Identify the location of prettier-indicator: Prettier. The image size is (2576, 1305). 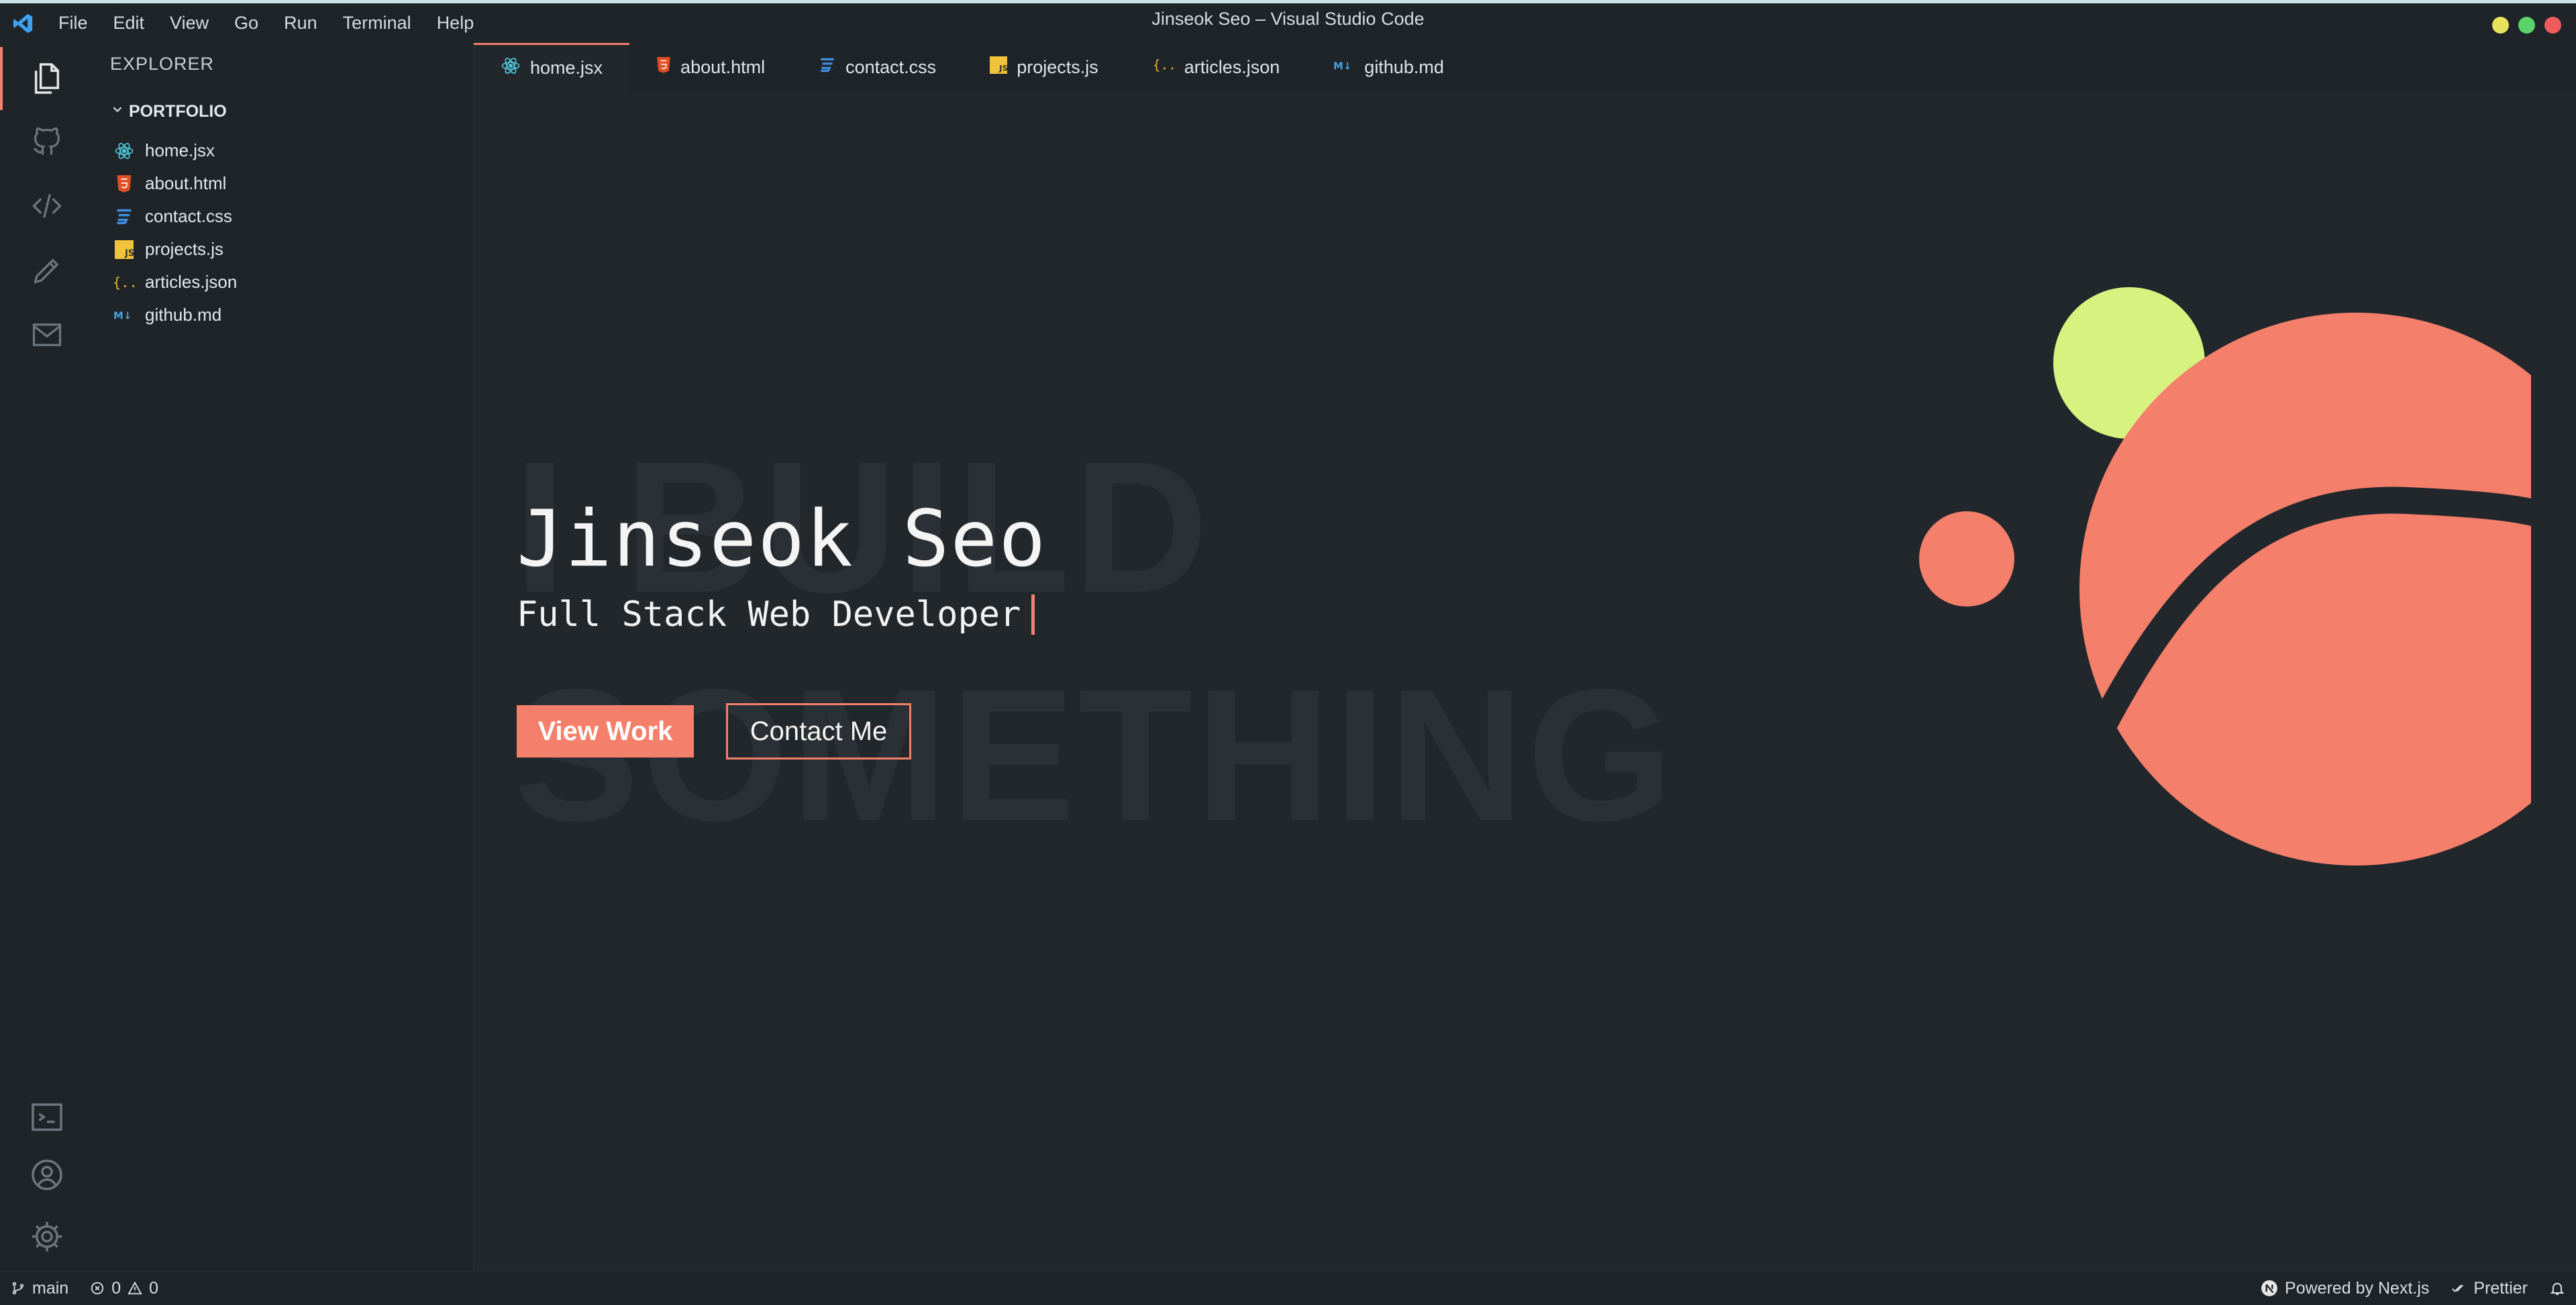
(2489, 1288).